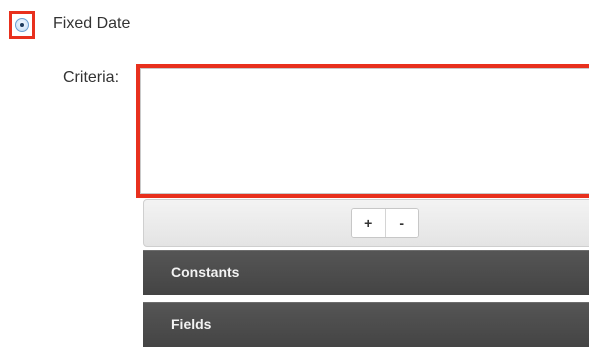 The width and height of the screenshot is (589, 349). I want to click on add-remove-button-group: + -, so click(385, 223).